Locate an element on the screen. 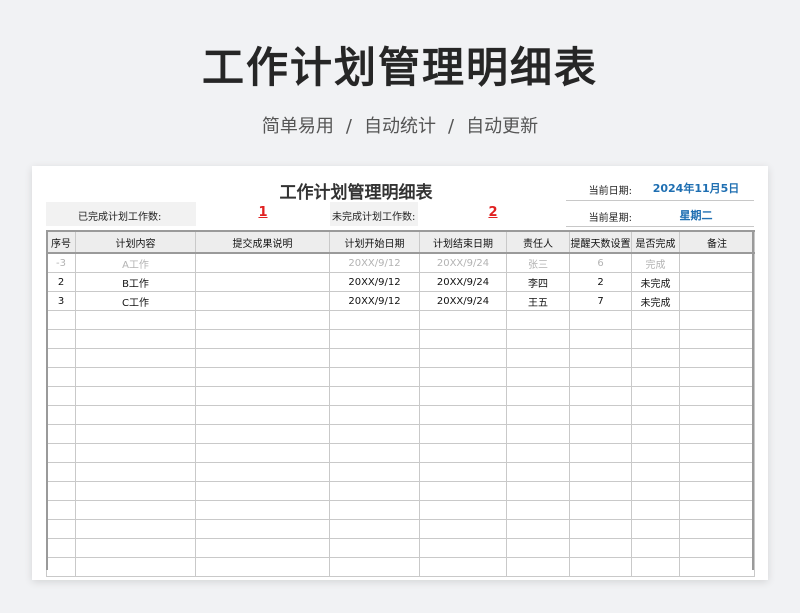  cell-plan-content: C工作 is located at coordinates (135, 301).